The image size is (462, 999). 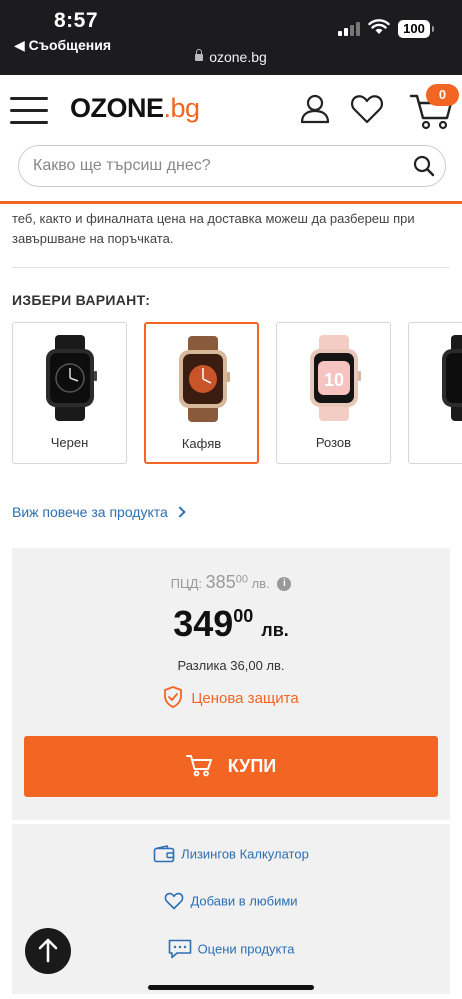 What do you see at coordinates (231, 665) in the screenshot?
I see `price-difference: Разлика 36,00 лв.` at bounding box center [231, 665].